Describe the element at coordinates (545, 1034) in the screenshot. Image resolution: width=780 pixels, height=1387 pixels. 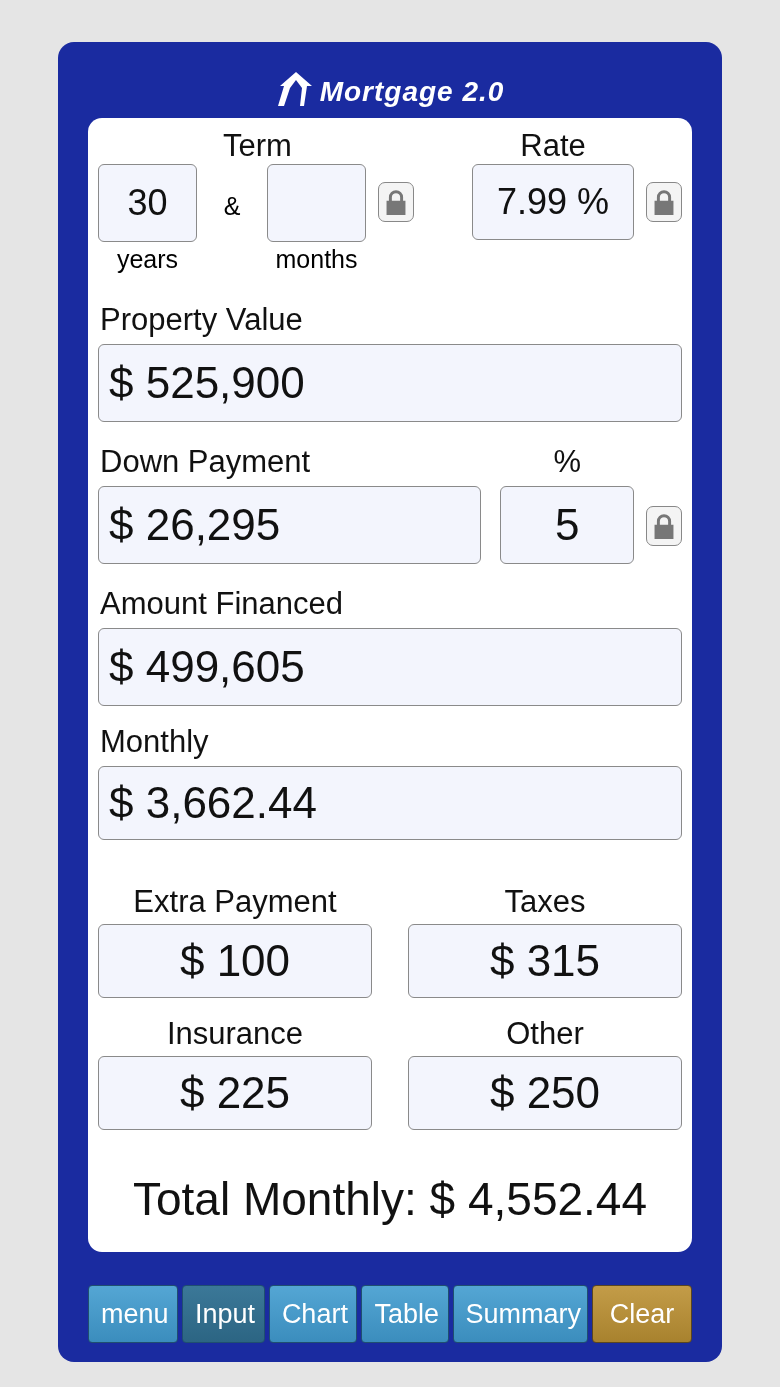
I see `extra-label: Other` at that location.